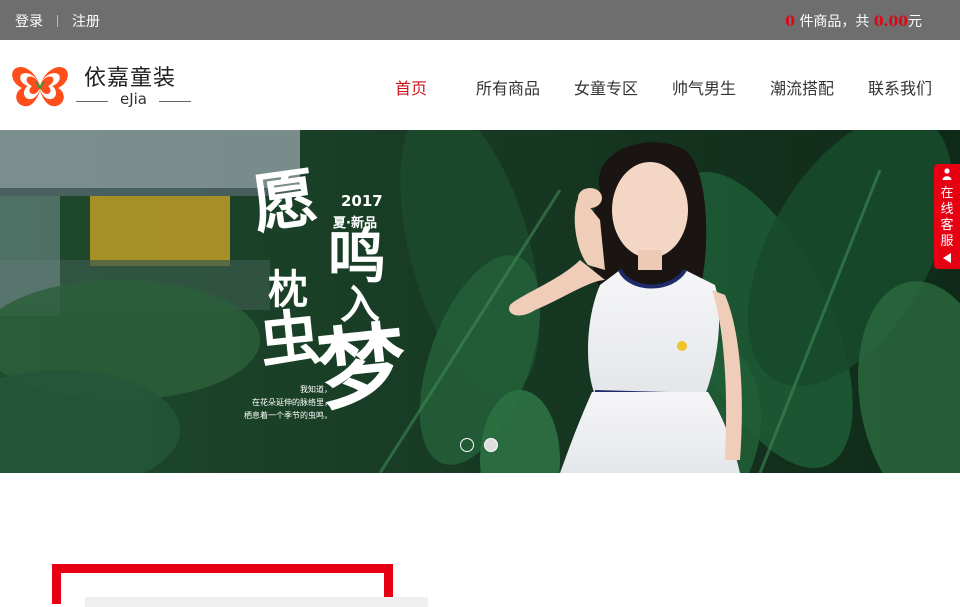  Describe the element at coordinates (491, 445) in the screenshot. I see `carousel-dot-active` at that location.